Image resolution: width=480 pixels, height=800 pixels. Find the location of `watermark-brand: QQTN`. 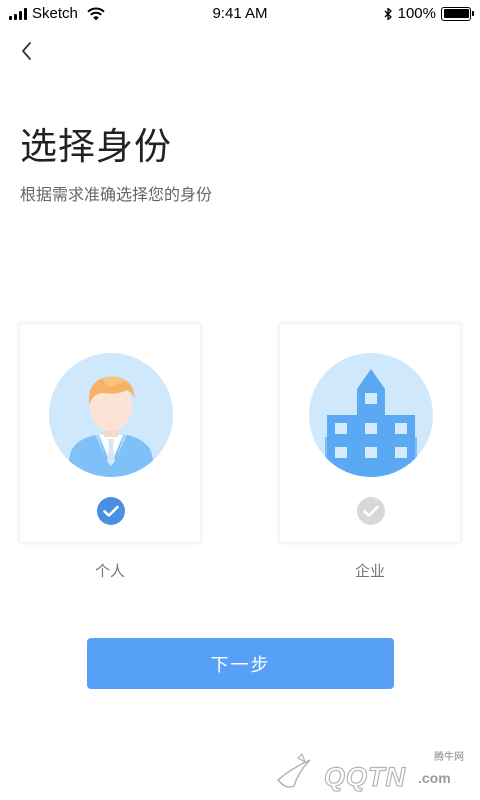

watermark-brand: QQTN is located at coordinates (364, 776).